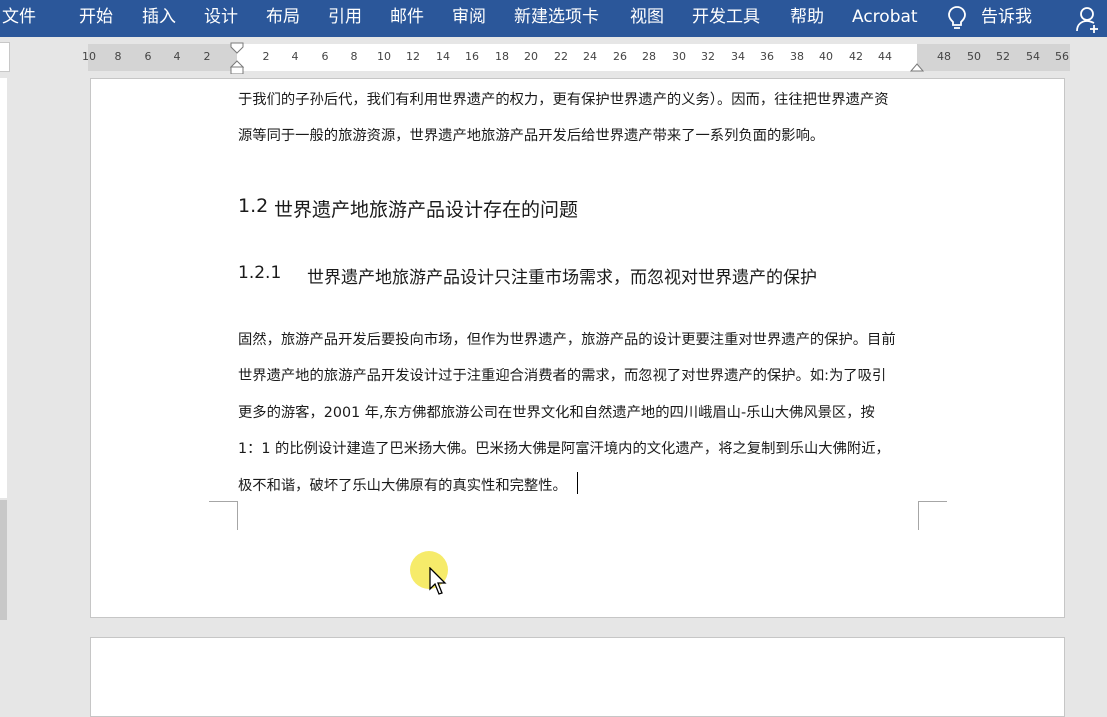 The image size is (1107, 717). Describe the element at coordinates (283, 18) in the screenshot. I see `menu-layout: 布局` at that location.